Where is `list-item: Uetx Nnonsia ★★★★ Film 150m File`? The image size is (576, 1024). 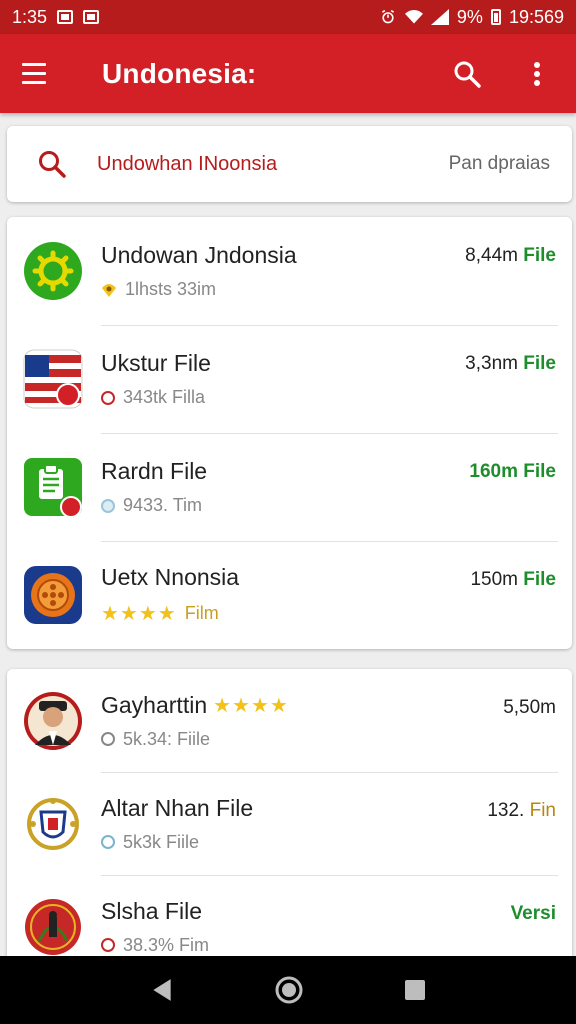
list-item: Uetx Nnonsia ★★★★ Film 150m File is located at coordinates (289, 595).